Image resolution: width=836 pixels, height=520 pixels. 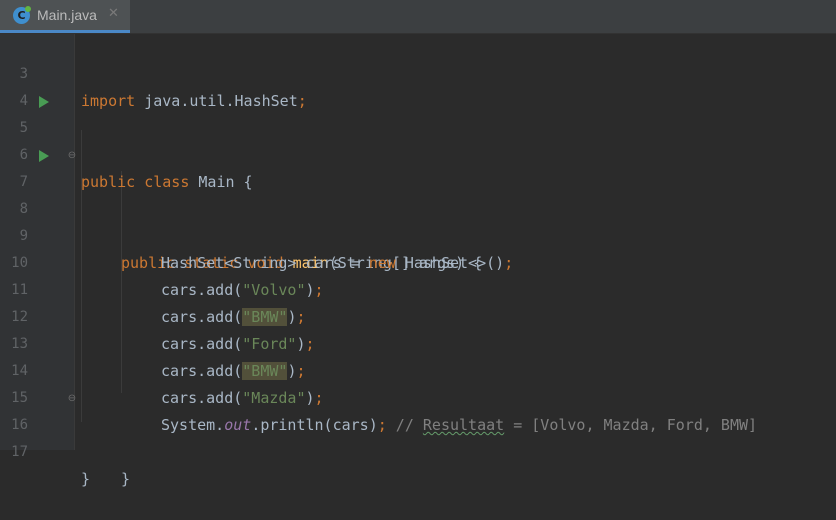 What do you see at coordinates (418, 85) in the screenshot?
I see `code-line: 4` at bounding box center [418, 85].